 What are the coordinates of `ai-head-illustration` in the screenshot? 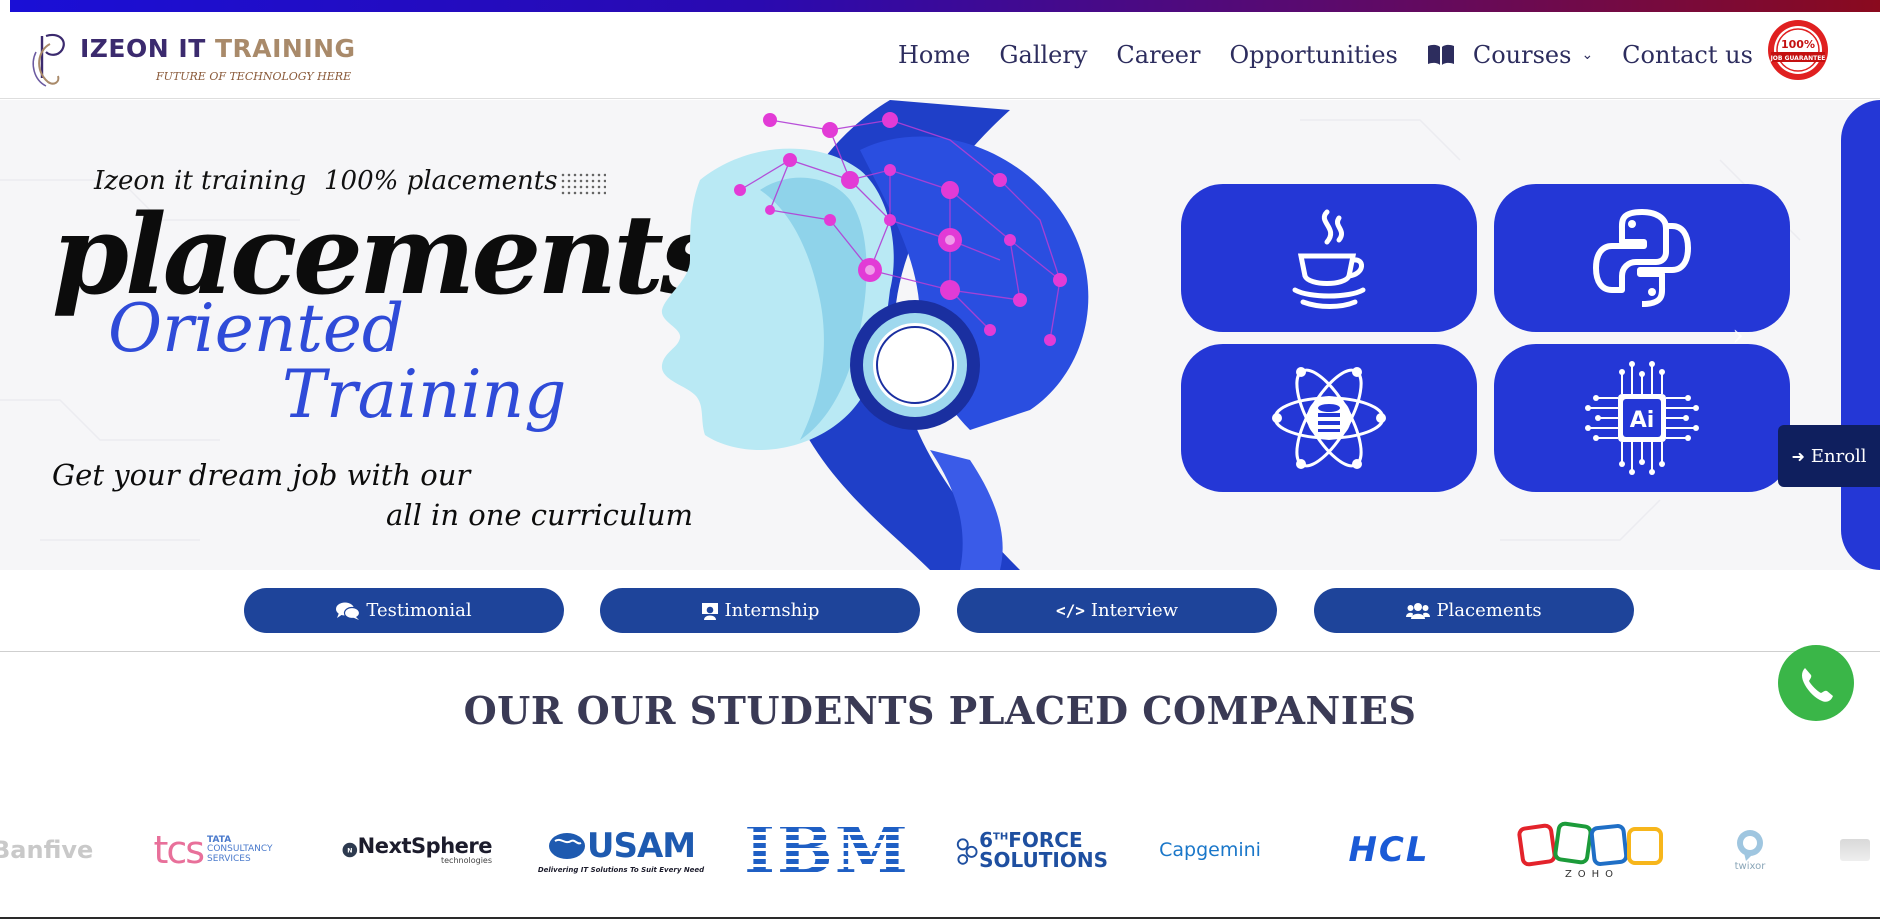 It's located at (875, 335).